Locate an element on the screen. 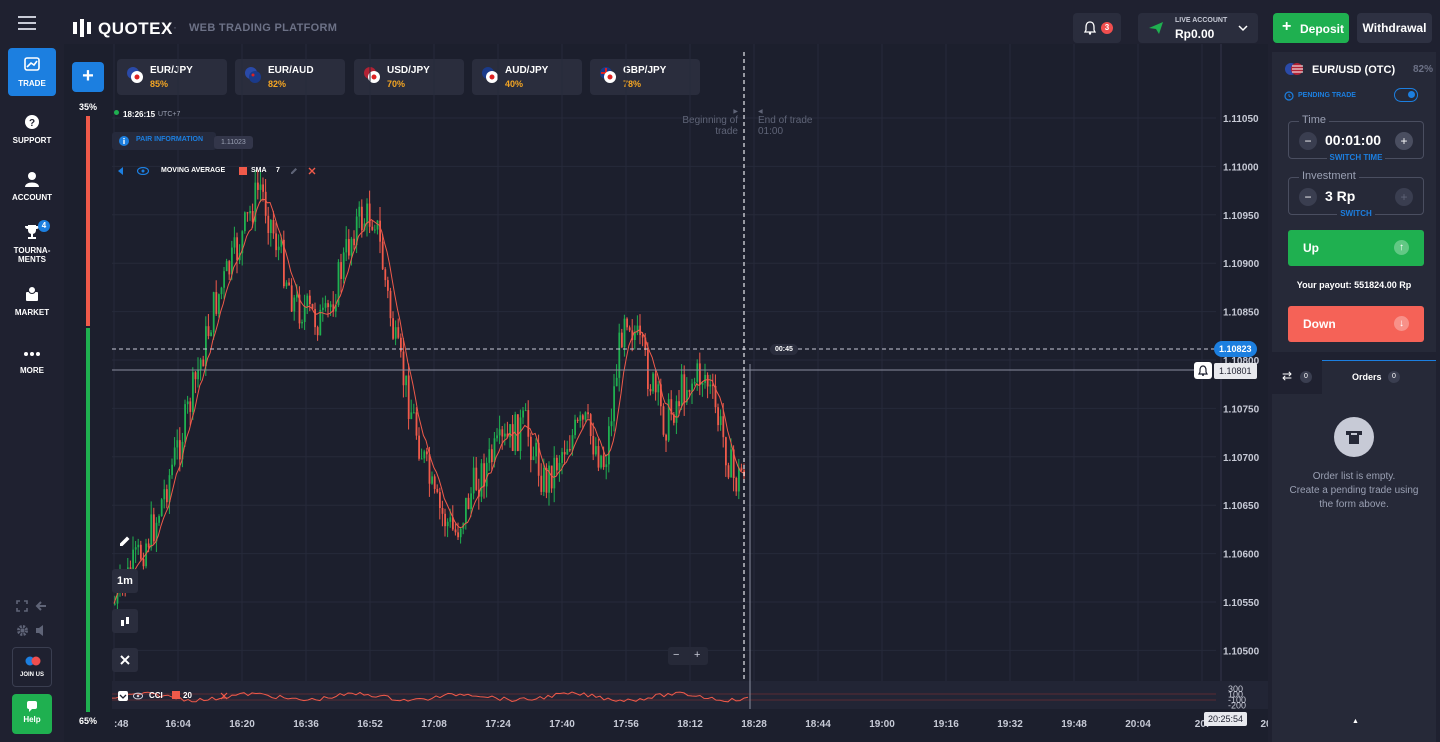 This screenshot has height=742, width=1440. empty-line-1: Order list is empty. is located at coordinates (1354, 476).